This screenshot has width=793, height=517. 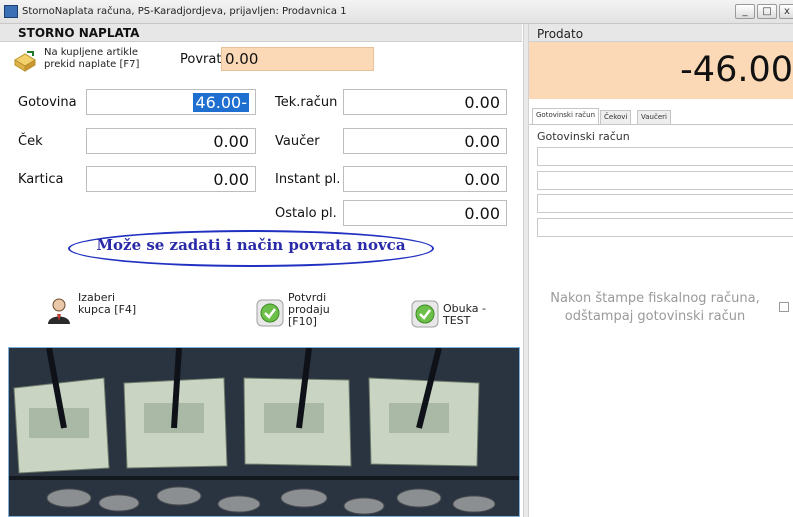 I want to click on prodato-title: Prodato, so click(x=560, y=34).